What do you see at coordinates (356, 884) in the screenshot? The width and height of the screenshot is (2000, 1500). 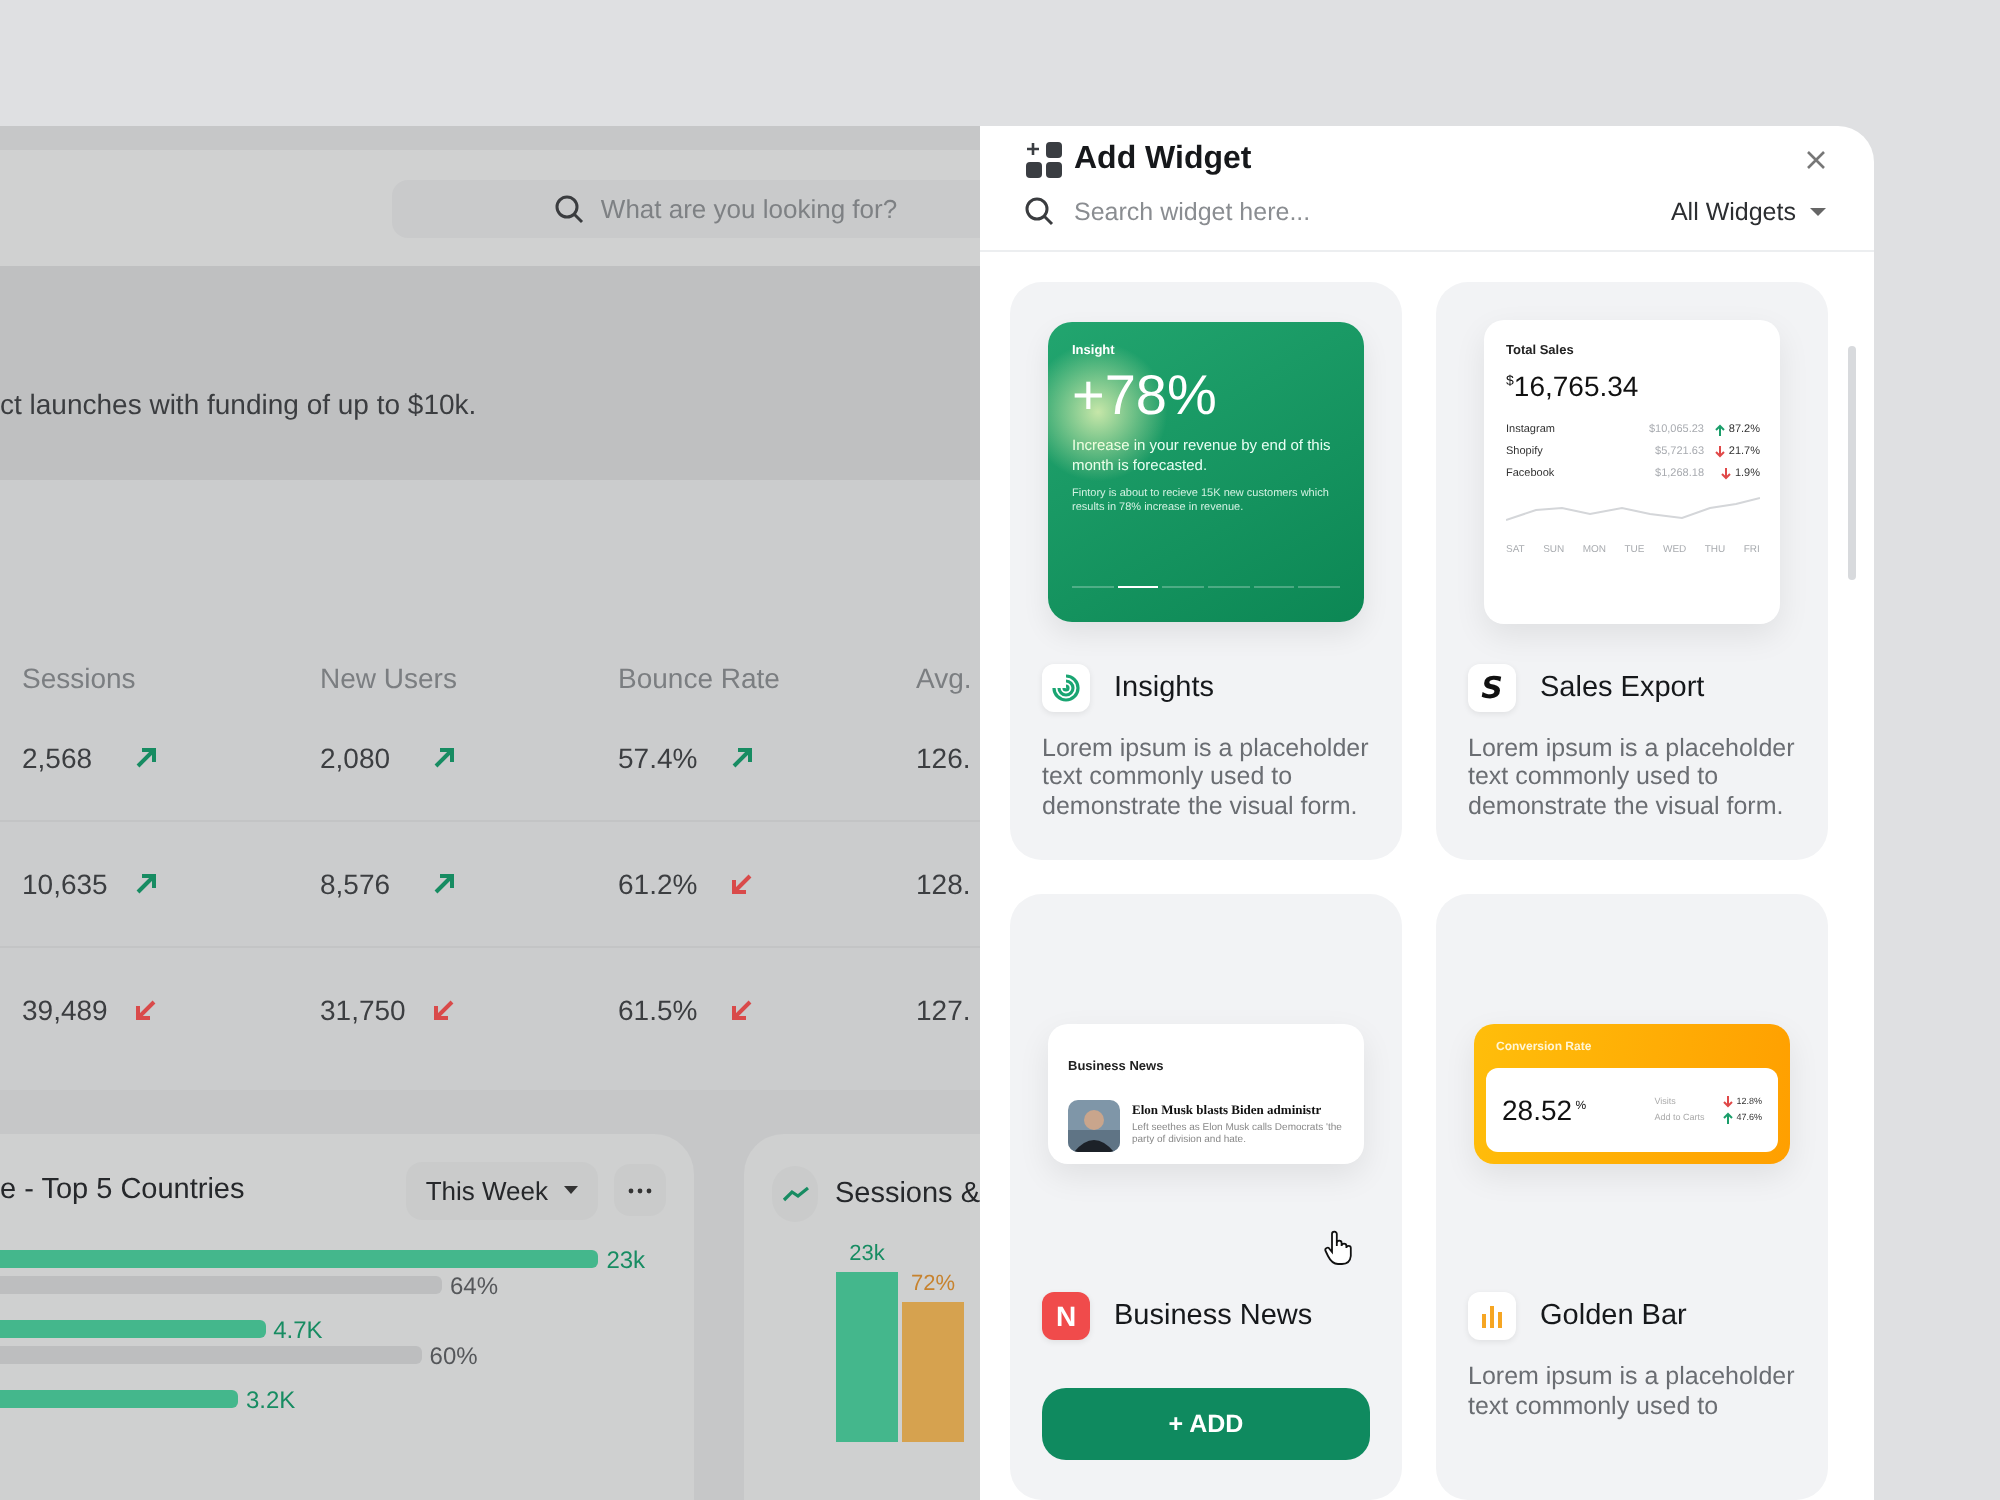 I see `table-cell-text: 8,576` at bounding box center [356, 884].